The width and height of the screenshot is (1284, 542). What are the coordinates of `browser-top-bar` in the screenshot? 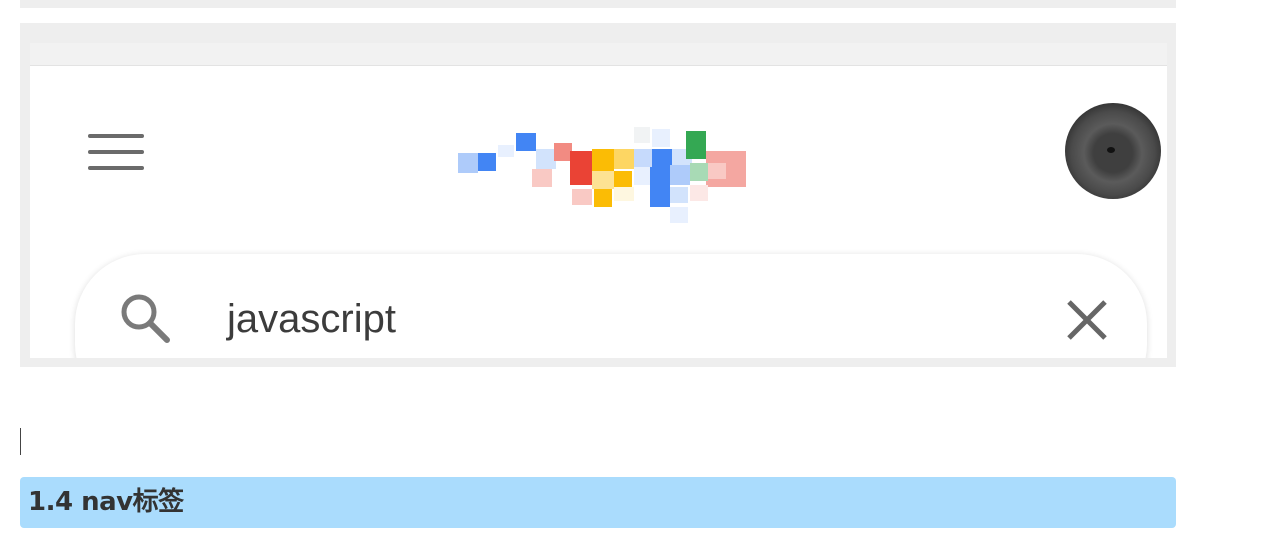 It's located at (598, 55).